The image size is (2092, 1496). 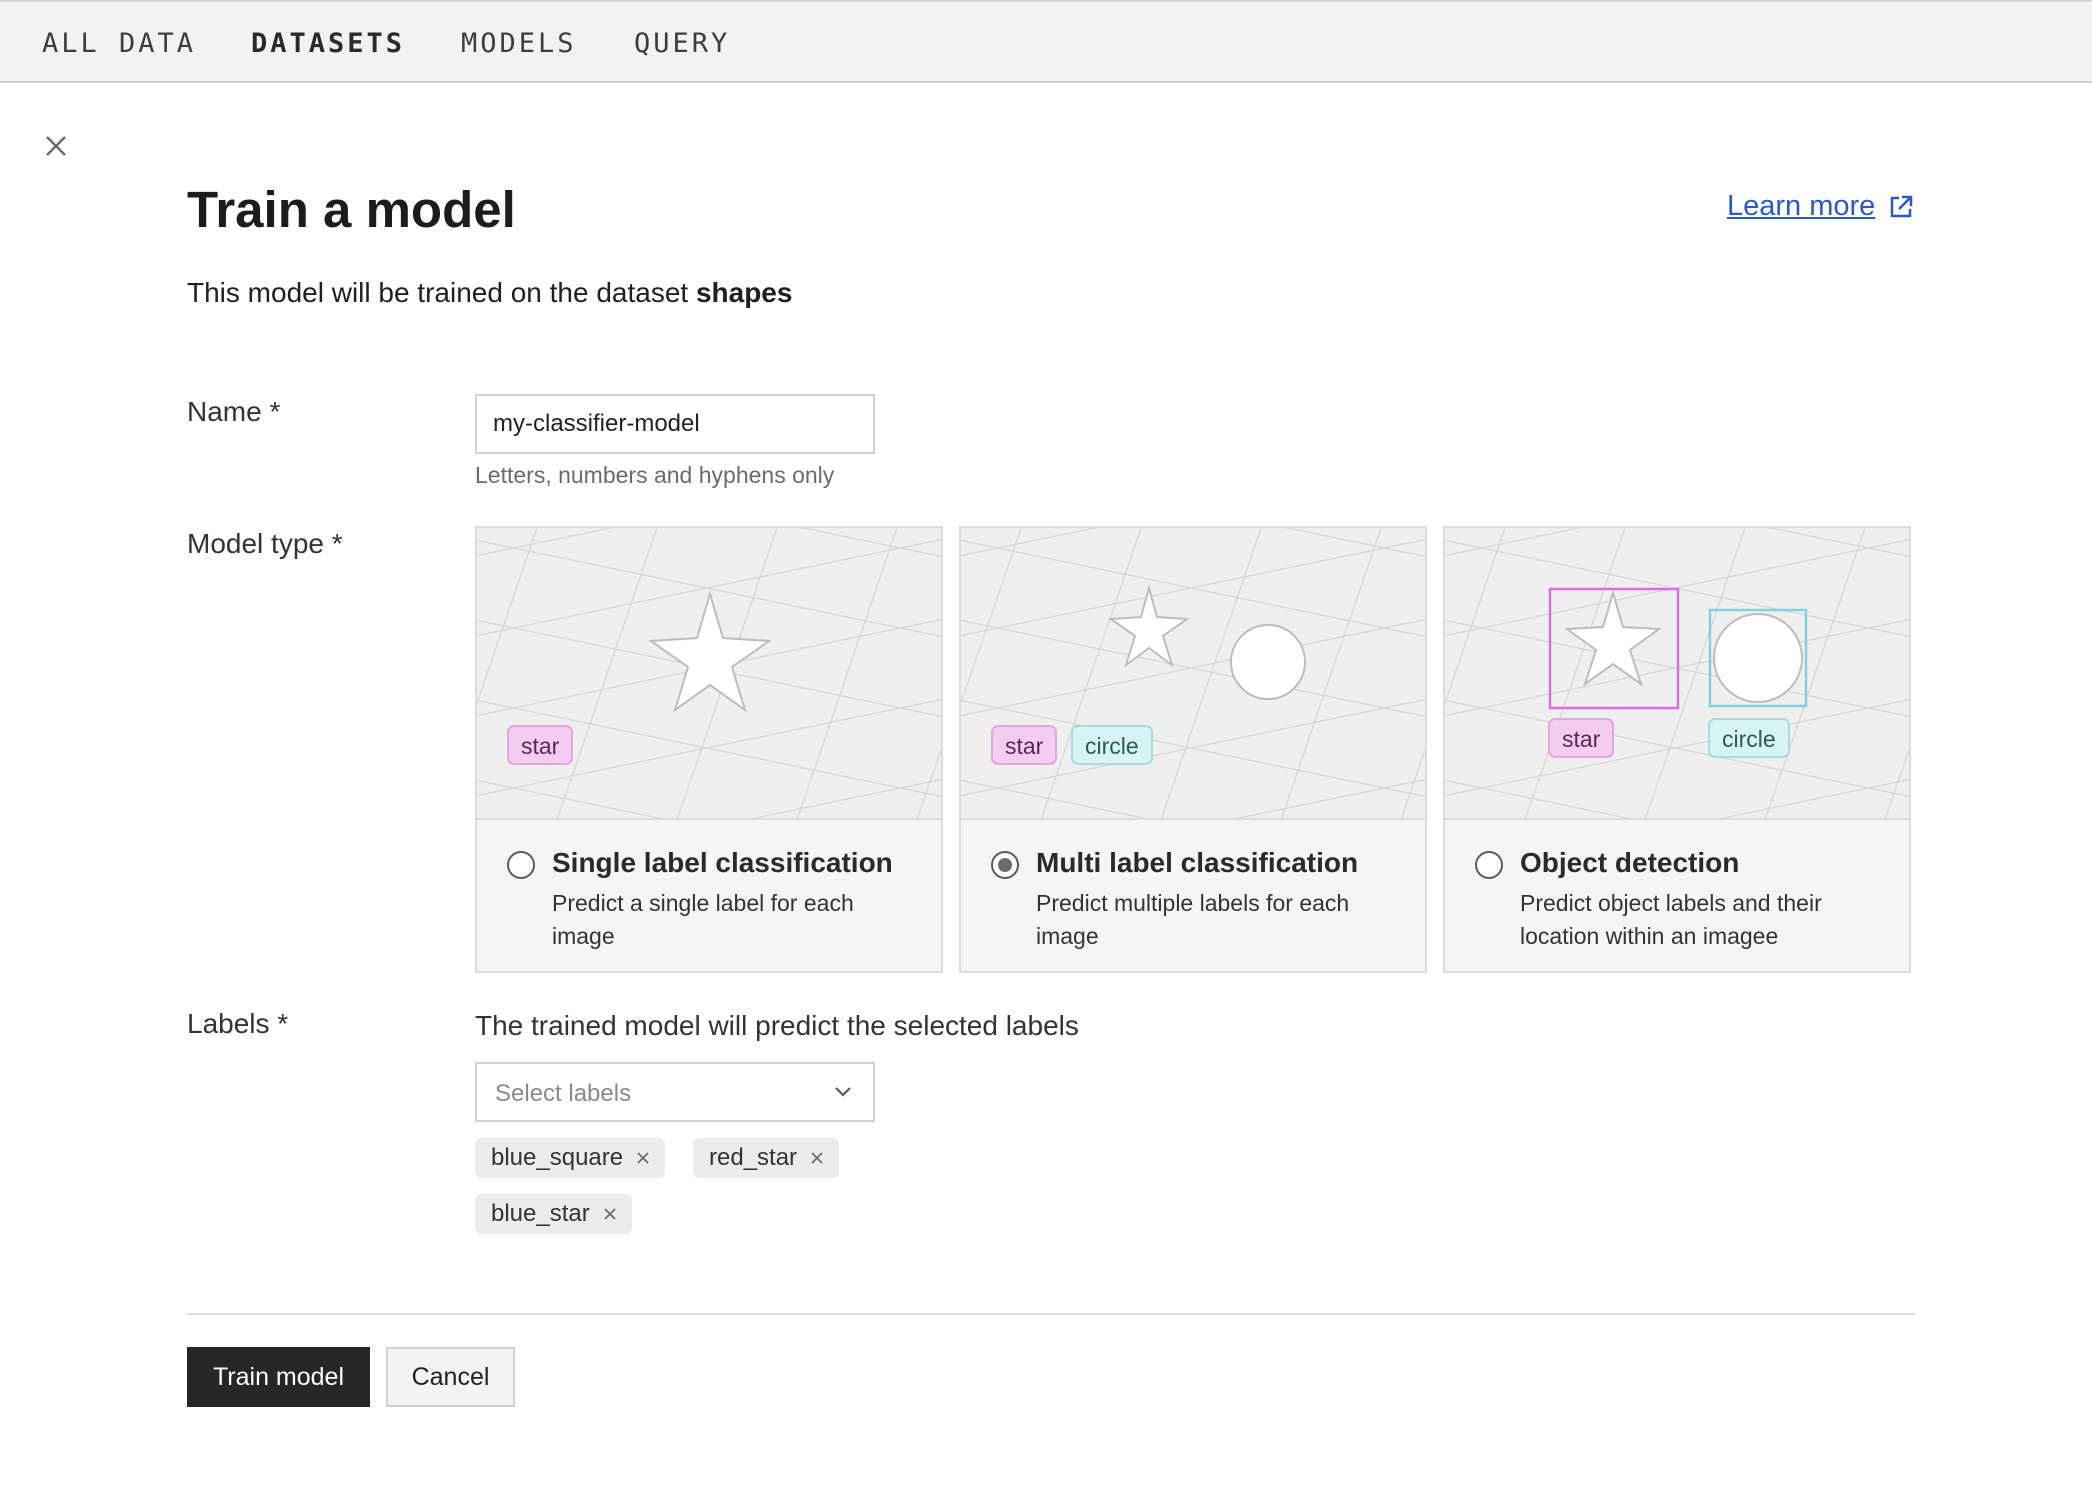 I want to click on labels-select: Select labels, so click(x=675, y=1092).